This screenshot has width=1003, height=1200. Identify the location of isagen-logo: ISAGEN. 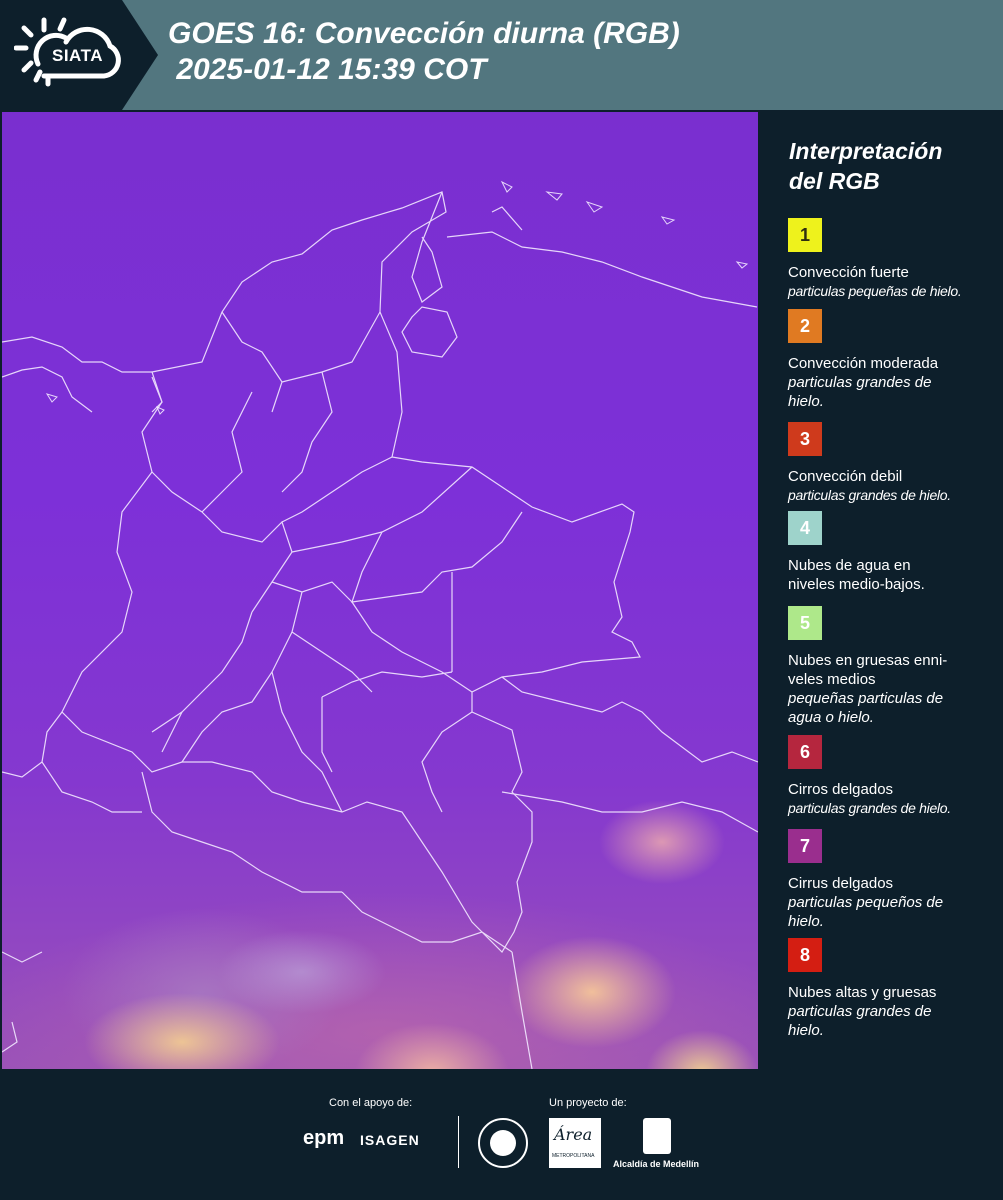
(390, 1140).